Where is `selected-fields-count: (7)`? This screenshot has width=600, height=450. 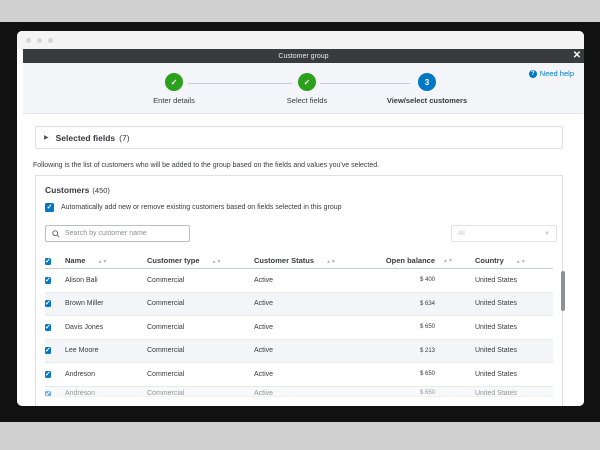
selected-fields-count: (7) is located at coordinates (124, 137).